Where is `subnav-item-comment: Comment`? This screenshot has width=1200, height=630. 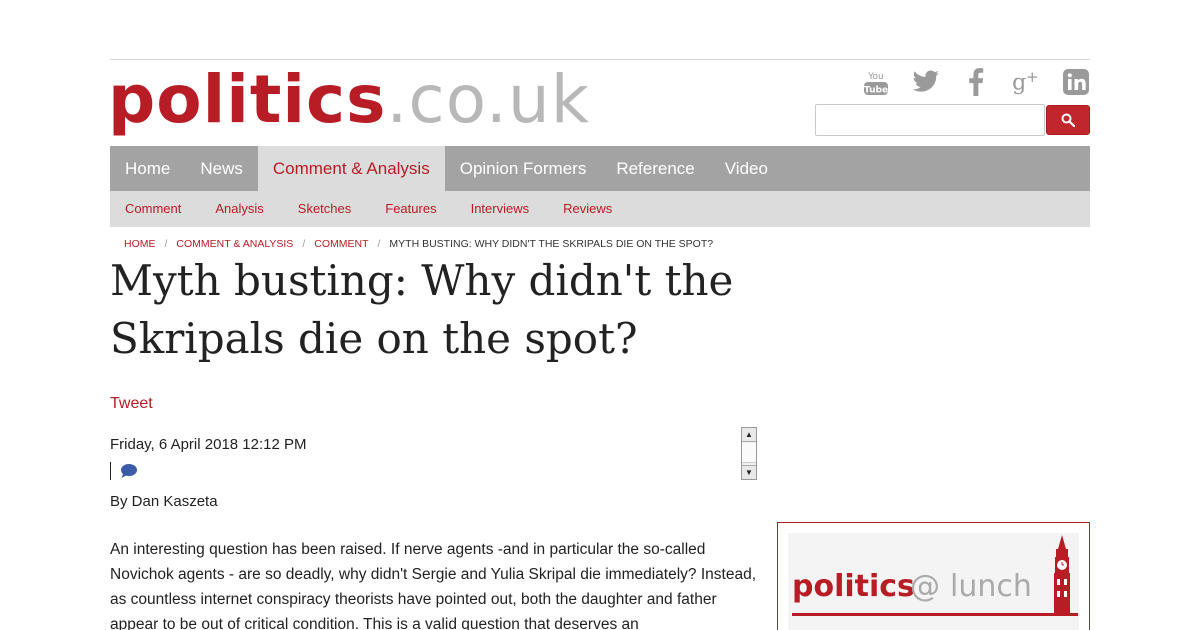
subnav-item-comment: Comment is located at coordinates (153, 209).